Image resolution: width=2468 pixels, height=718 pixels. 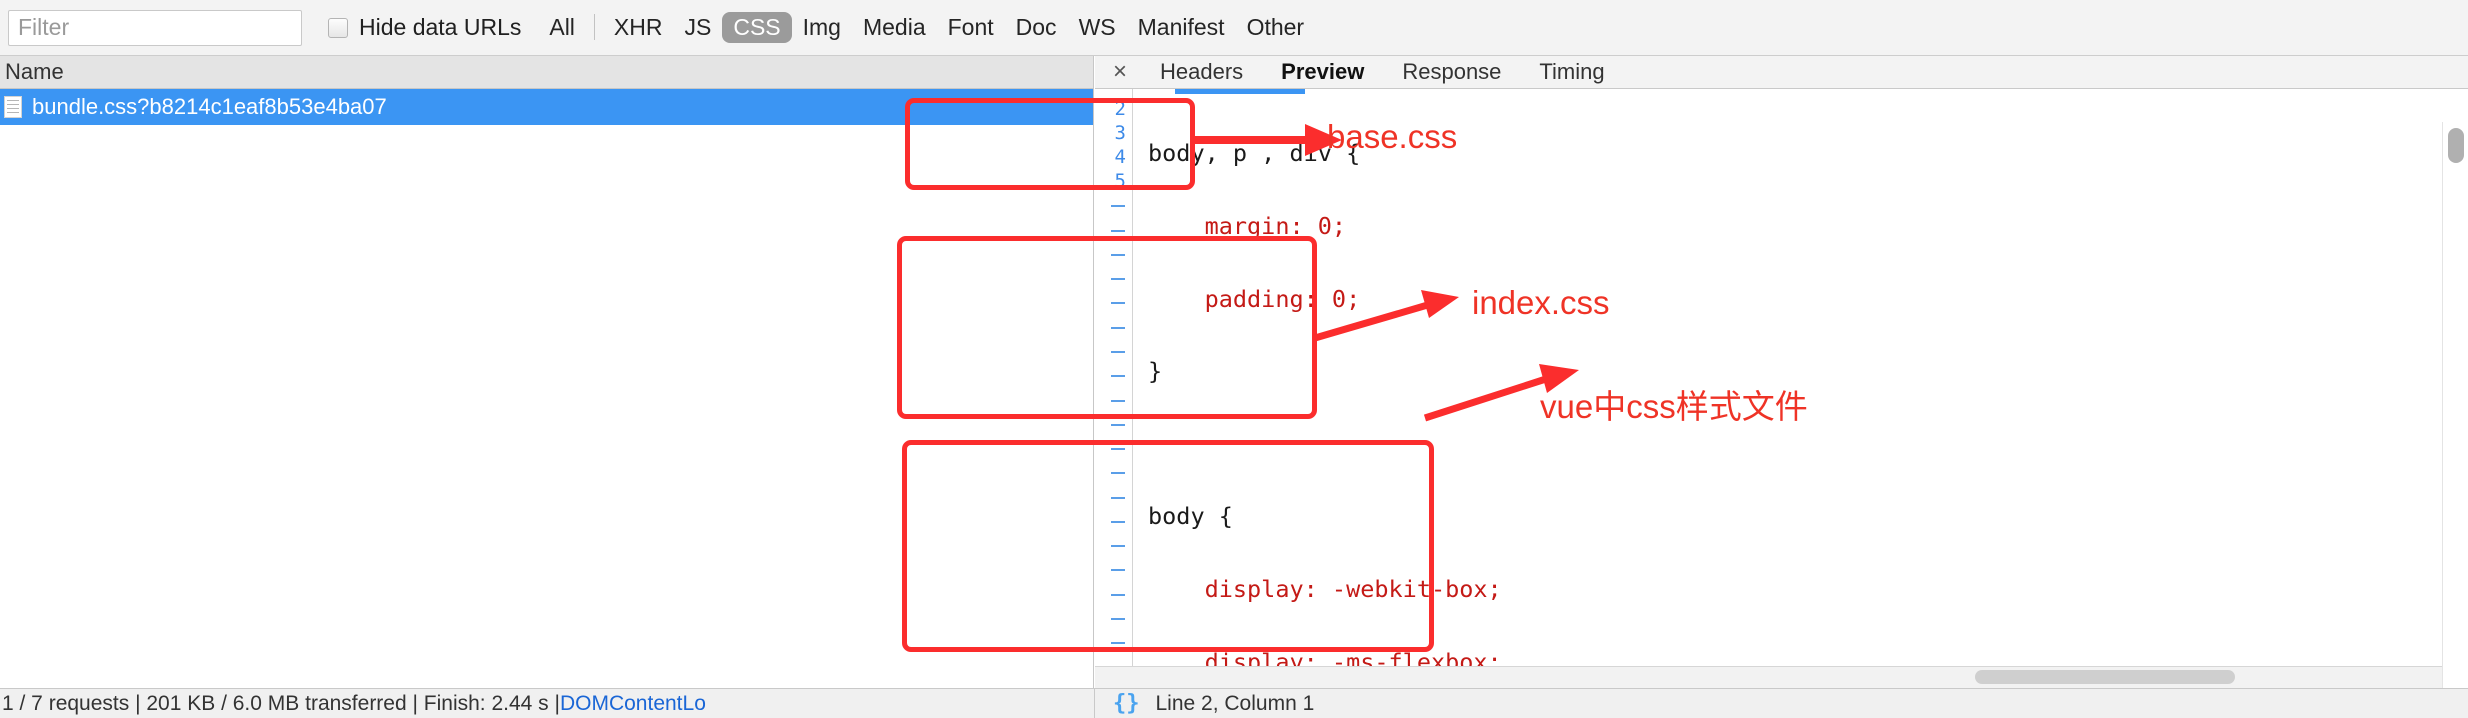 I want to click on type-filter-xhr: XHR, so click(x=638, y=27).